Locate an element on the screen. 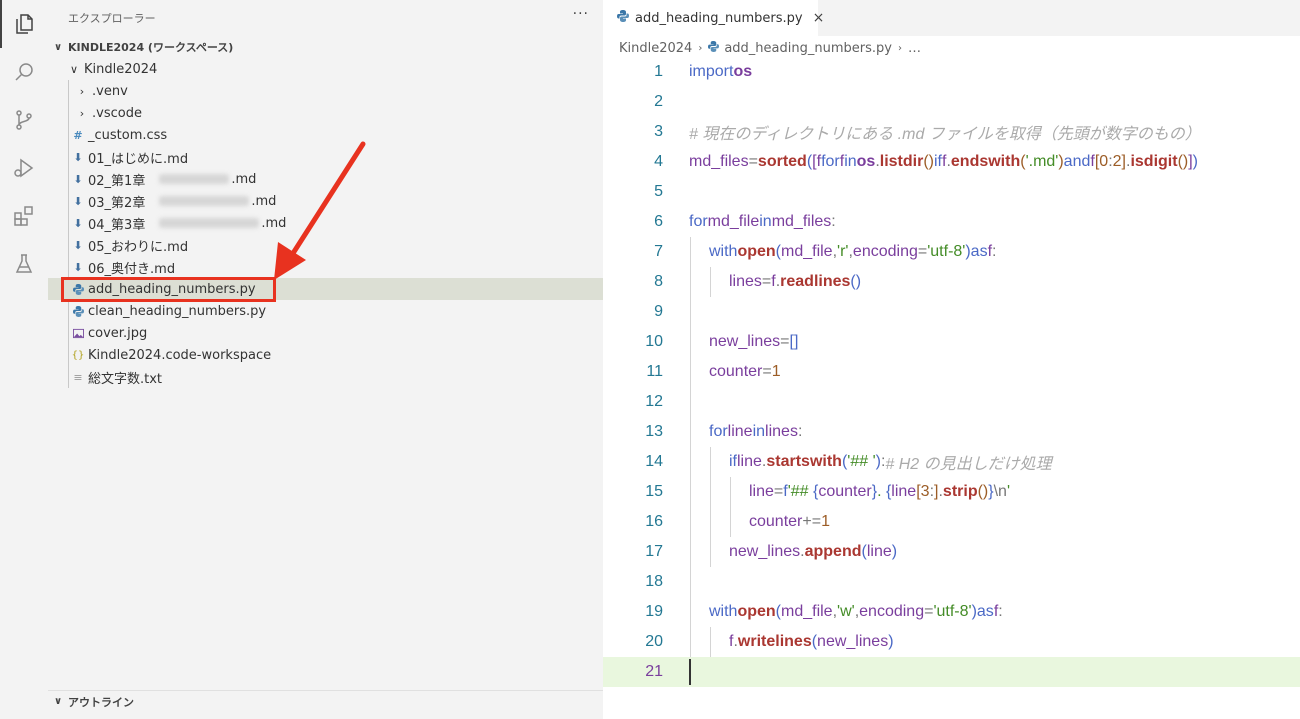 The width and height of the screenshot is (1300, 719). line-number: 1 is located at coordinates (658, 71).